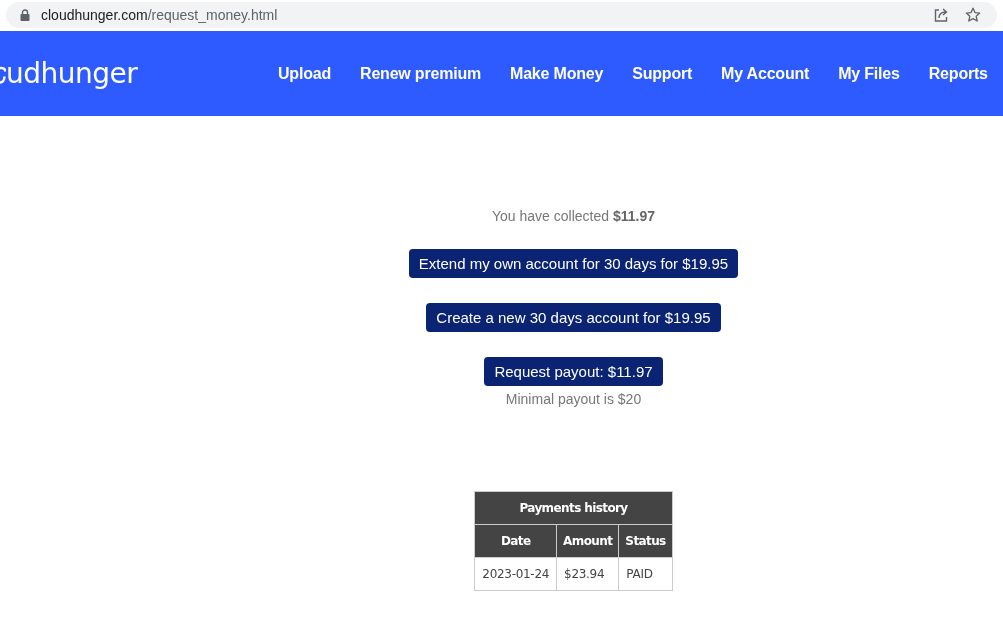 Image resolution: width=1003 pixels, height=632 pixels. I want to click on nav-link: Renew premium, so click(421, 73).